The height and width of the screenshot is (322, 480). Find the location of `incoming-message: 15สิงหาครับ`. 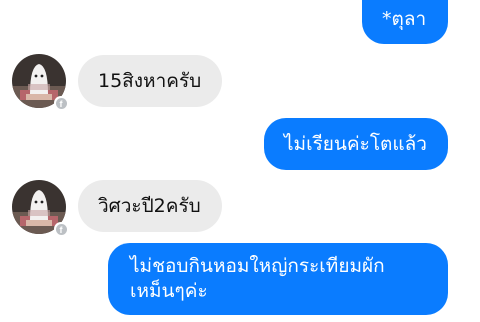

incoming-message: 15สิงหาครับ is located at coordinates (150, 81).